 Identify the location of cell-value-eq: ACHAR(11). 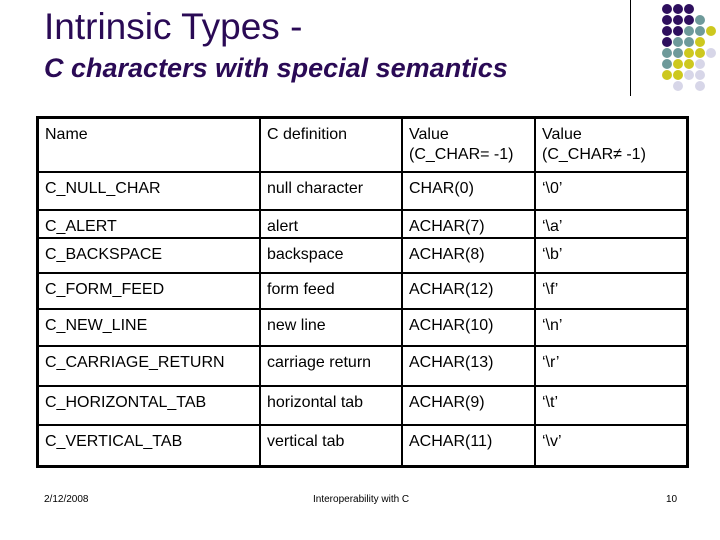
(468, 445).